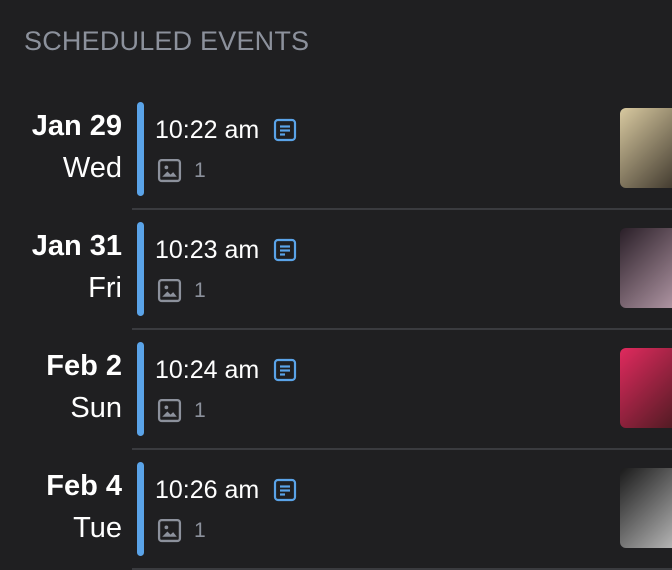 Image resolution: width=672 pixels, height=570 pixels. I want to click on event-date: Jan 29 Wed, so click(77, 148).